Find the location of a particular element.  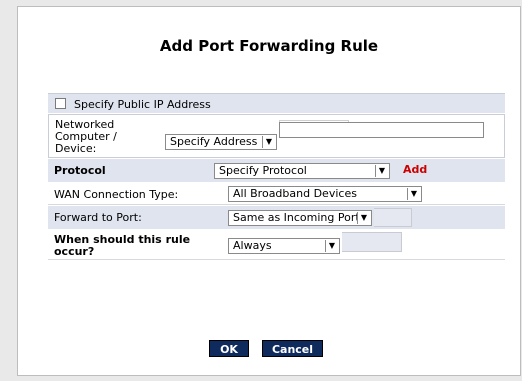

forward-row: Forward to Port: Same as Incoming Port ▼ is located at coordinates (276, 217).